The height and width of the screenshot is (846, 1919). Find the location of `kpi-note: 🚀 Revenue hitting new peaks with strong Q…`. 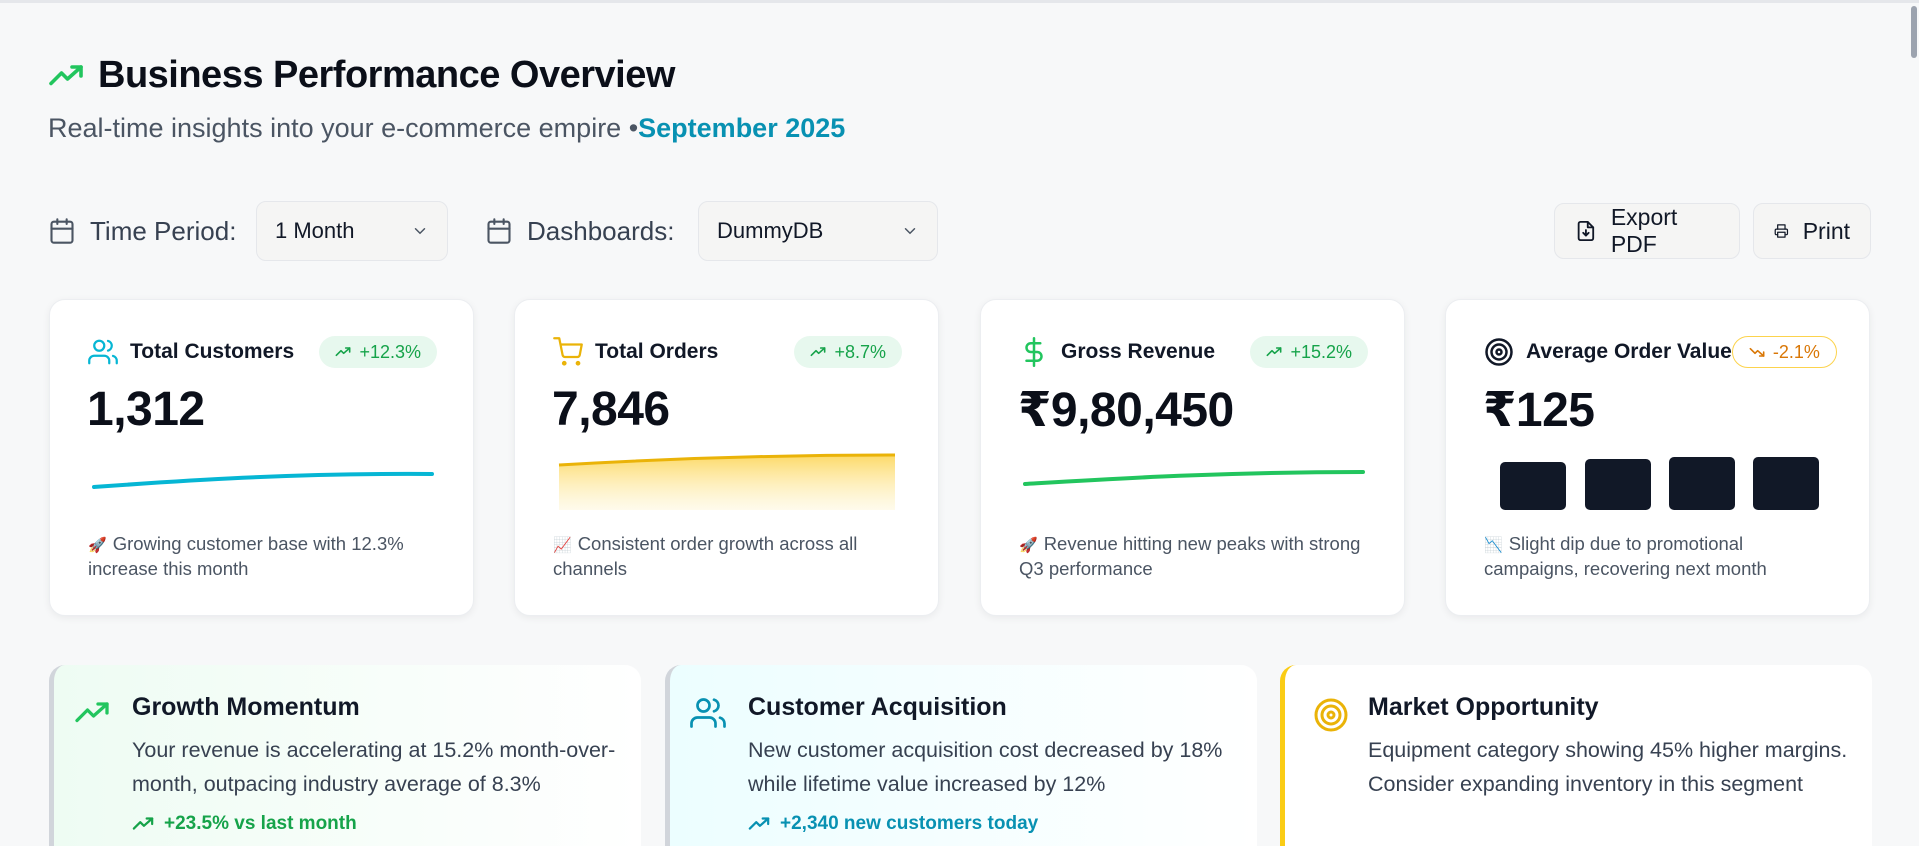

kpi-note: 🚀 Revenue hitting new peaks with strong Q… is located at coordinates (1196, 556).